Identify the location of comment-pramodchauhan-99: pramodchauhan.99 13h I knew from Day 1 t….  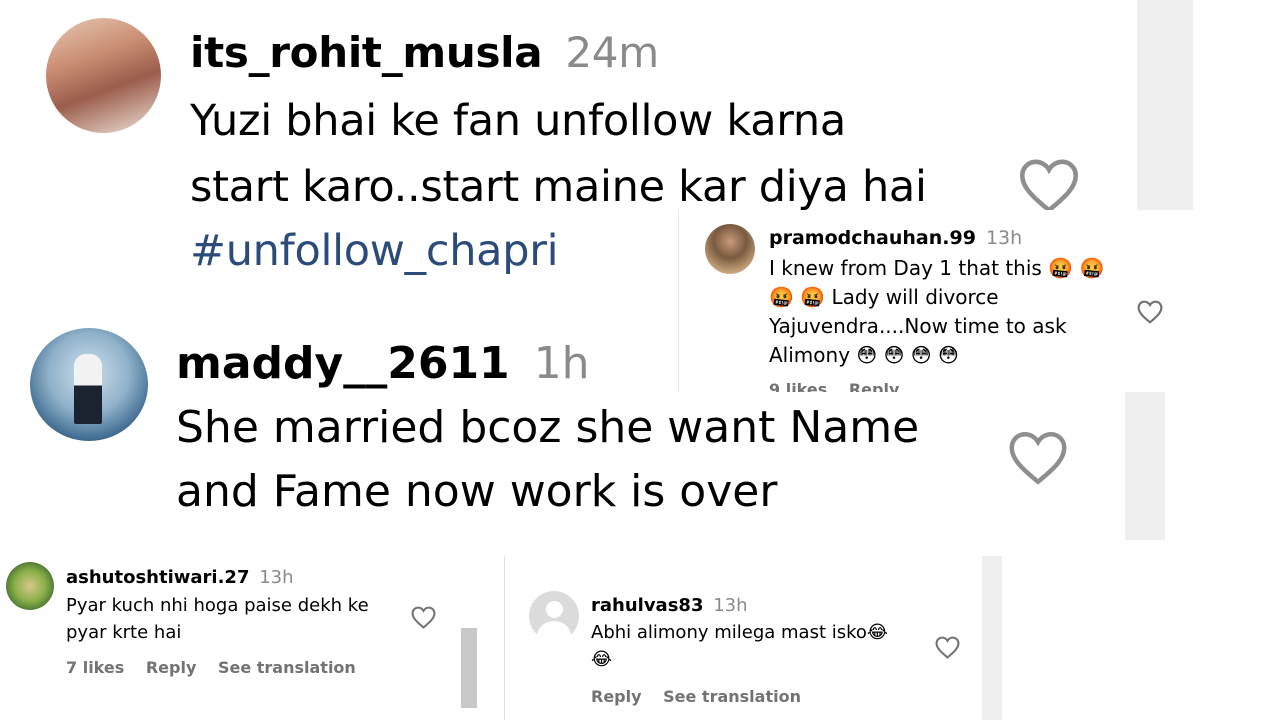
(932, 301).